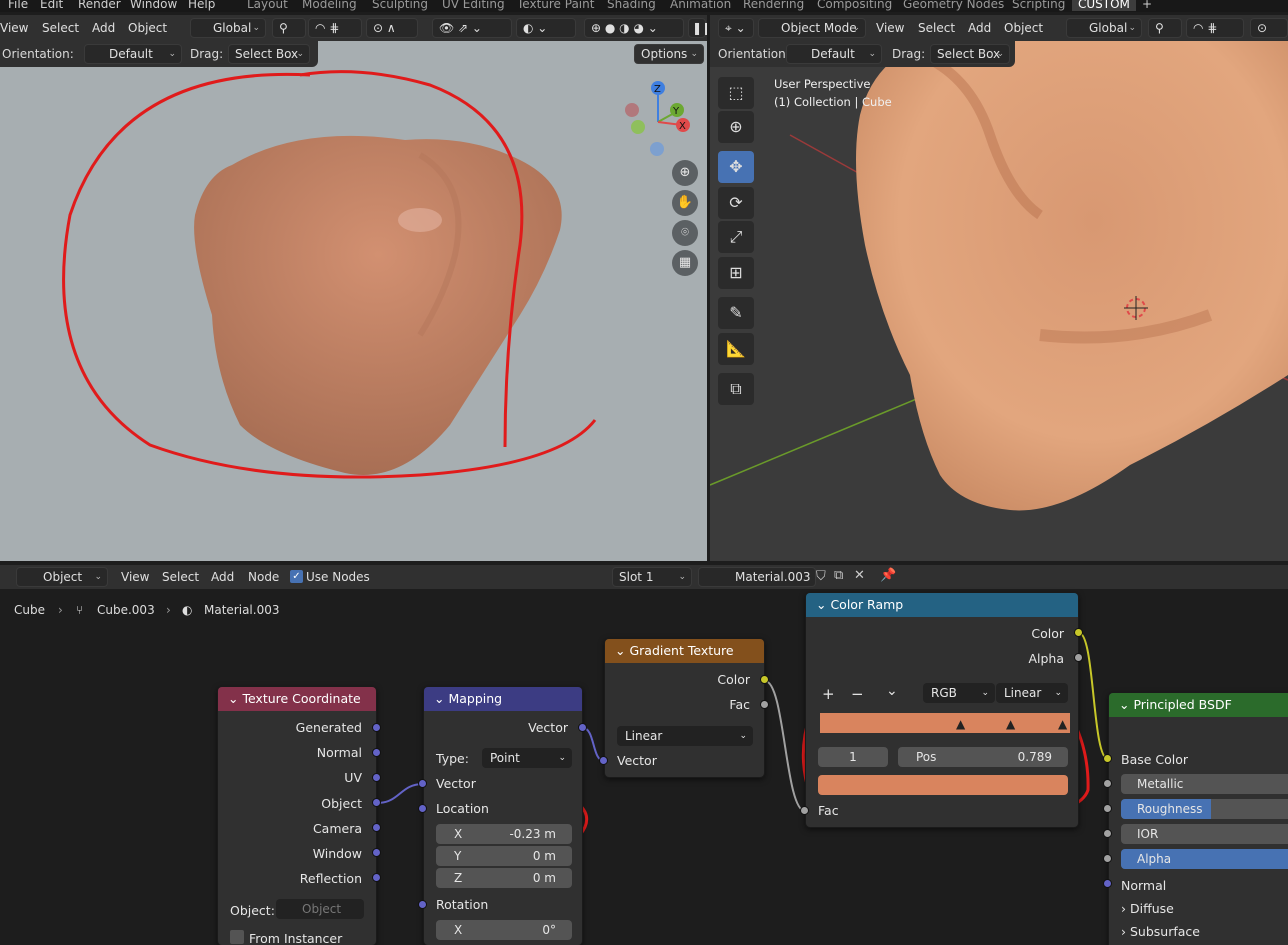 The width and height of the screenshot is (1288, 945). I want to click on stop-color-swatch, so click(943, 785).